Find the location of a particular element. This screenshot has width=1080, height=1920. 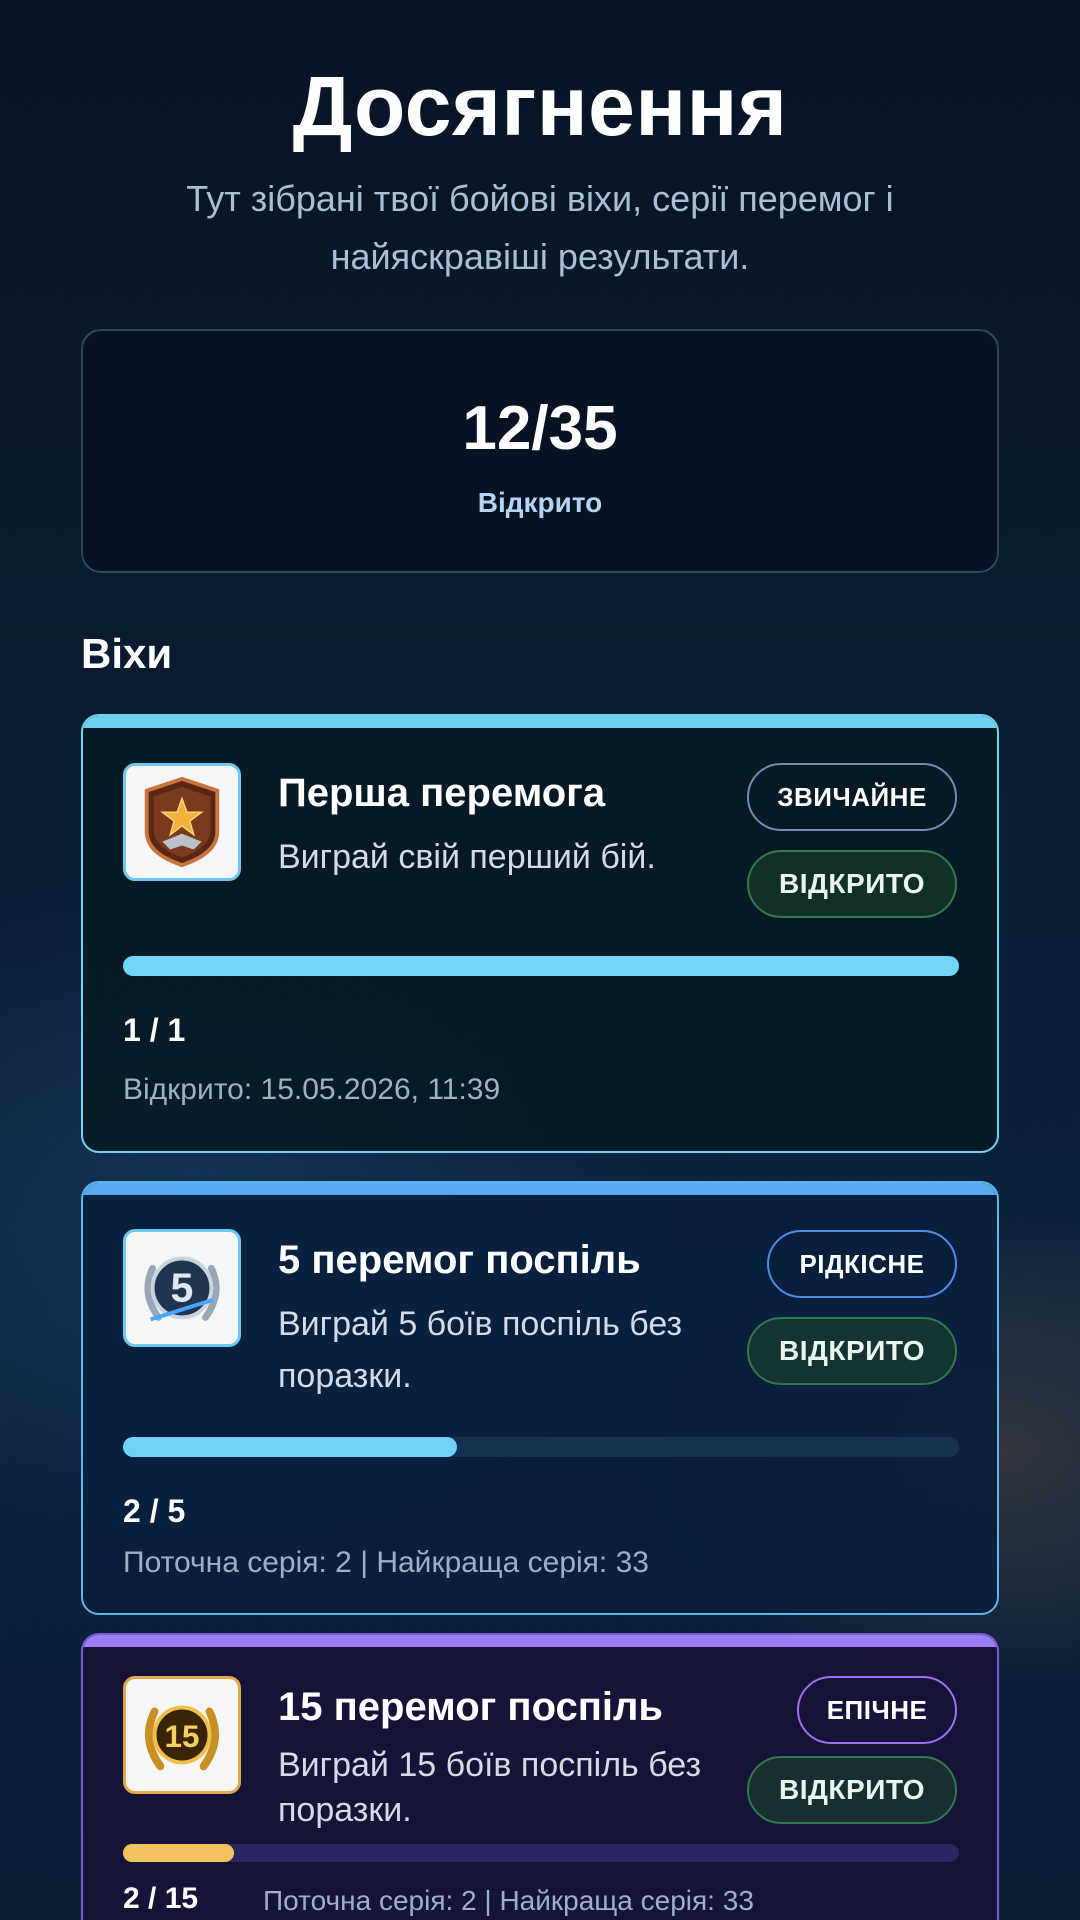

achievement-icon-frame: 15 is located at coordinates (182, 1735).